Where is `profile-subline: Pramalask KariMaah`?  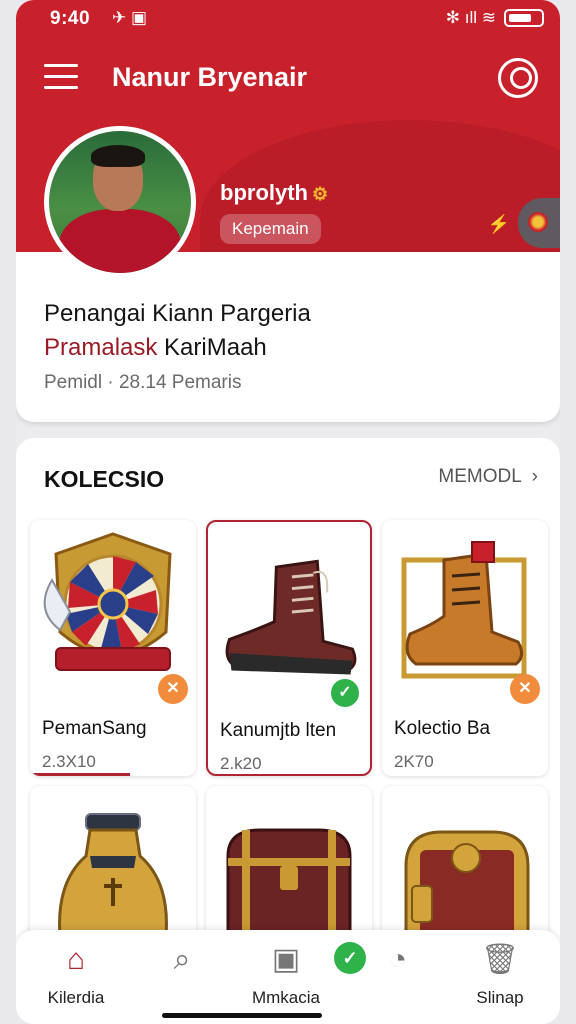
profile-subline: Pramalask KariMaah is located at coordinates (155, 348).